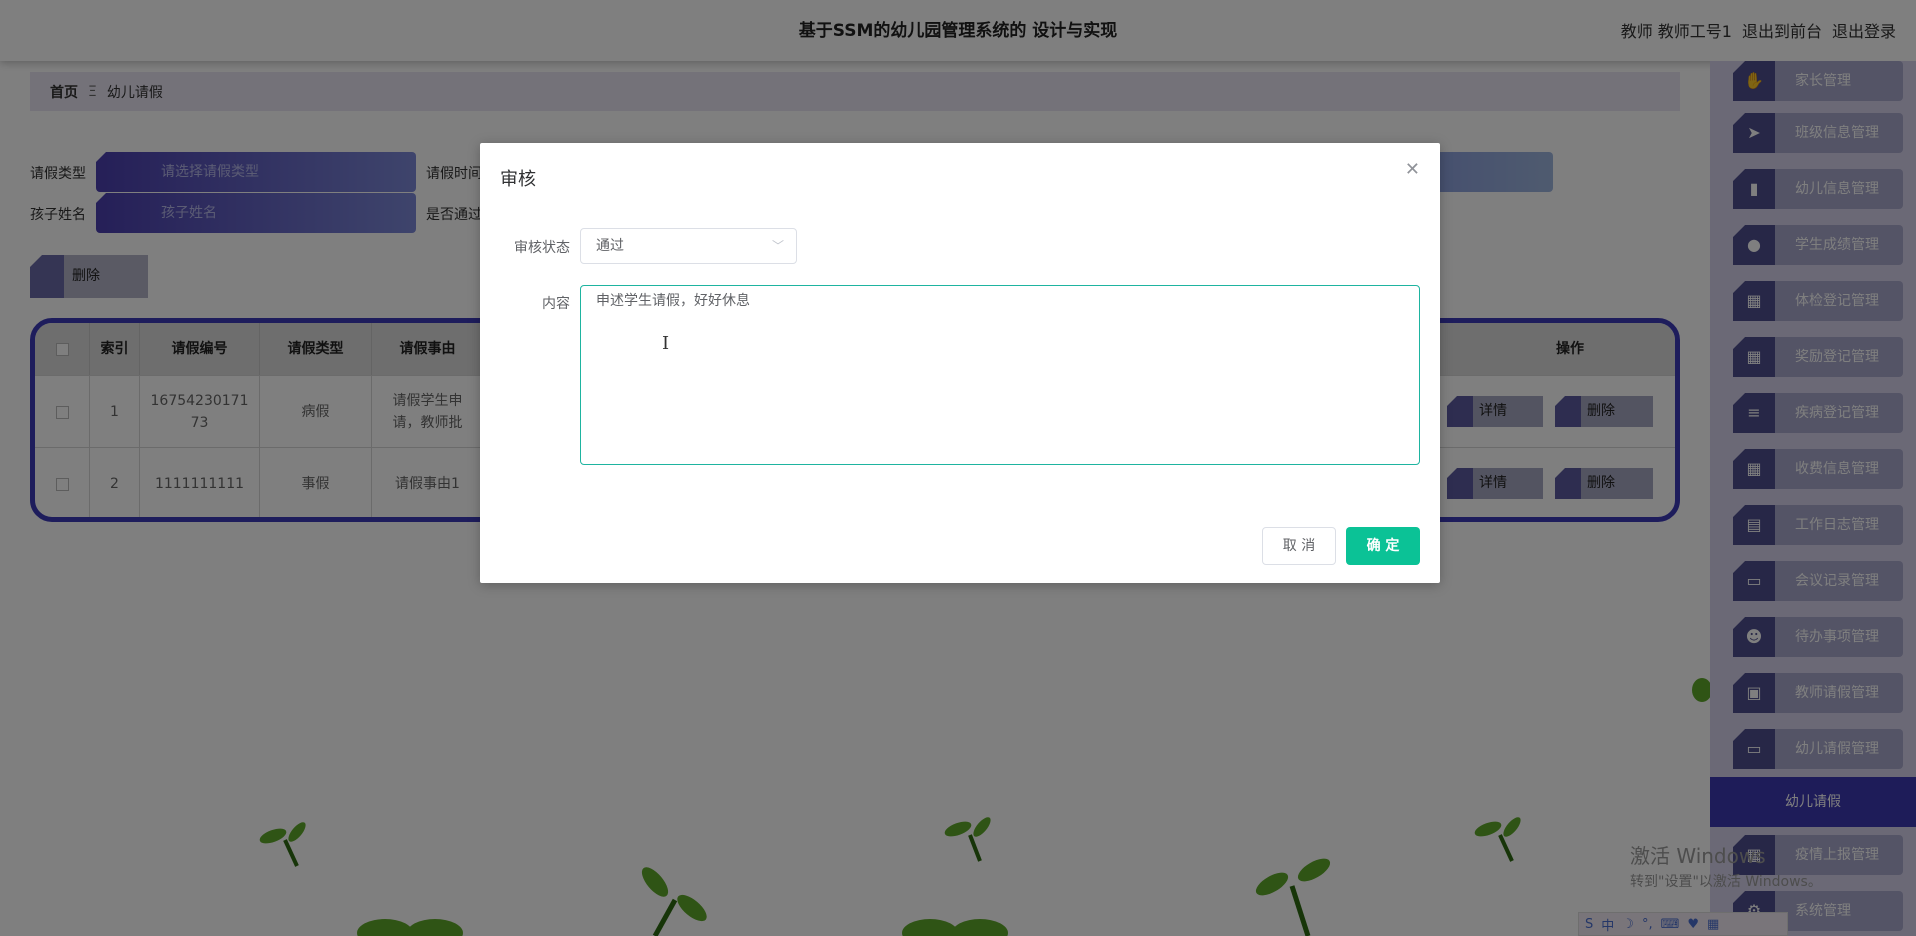 Image resolution: width=1916 pixels, height=936 pixels. I want to click on status-select-value: 通过, so click(610, 246).